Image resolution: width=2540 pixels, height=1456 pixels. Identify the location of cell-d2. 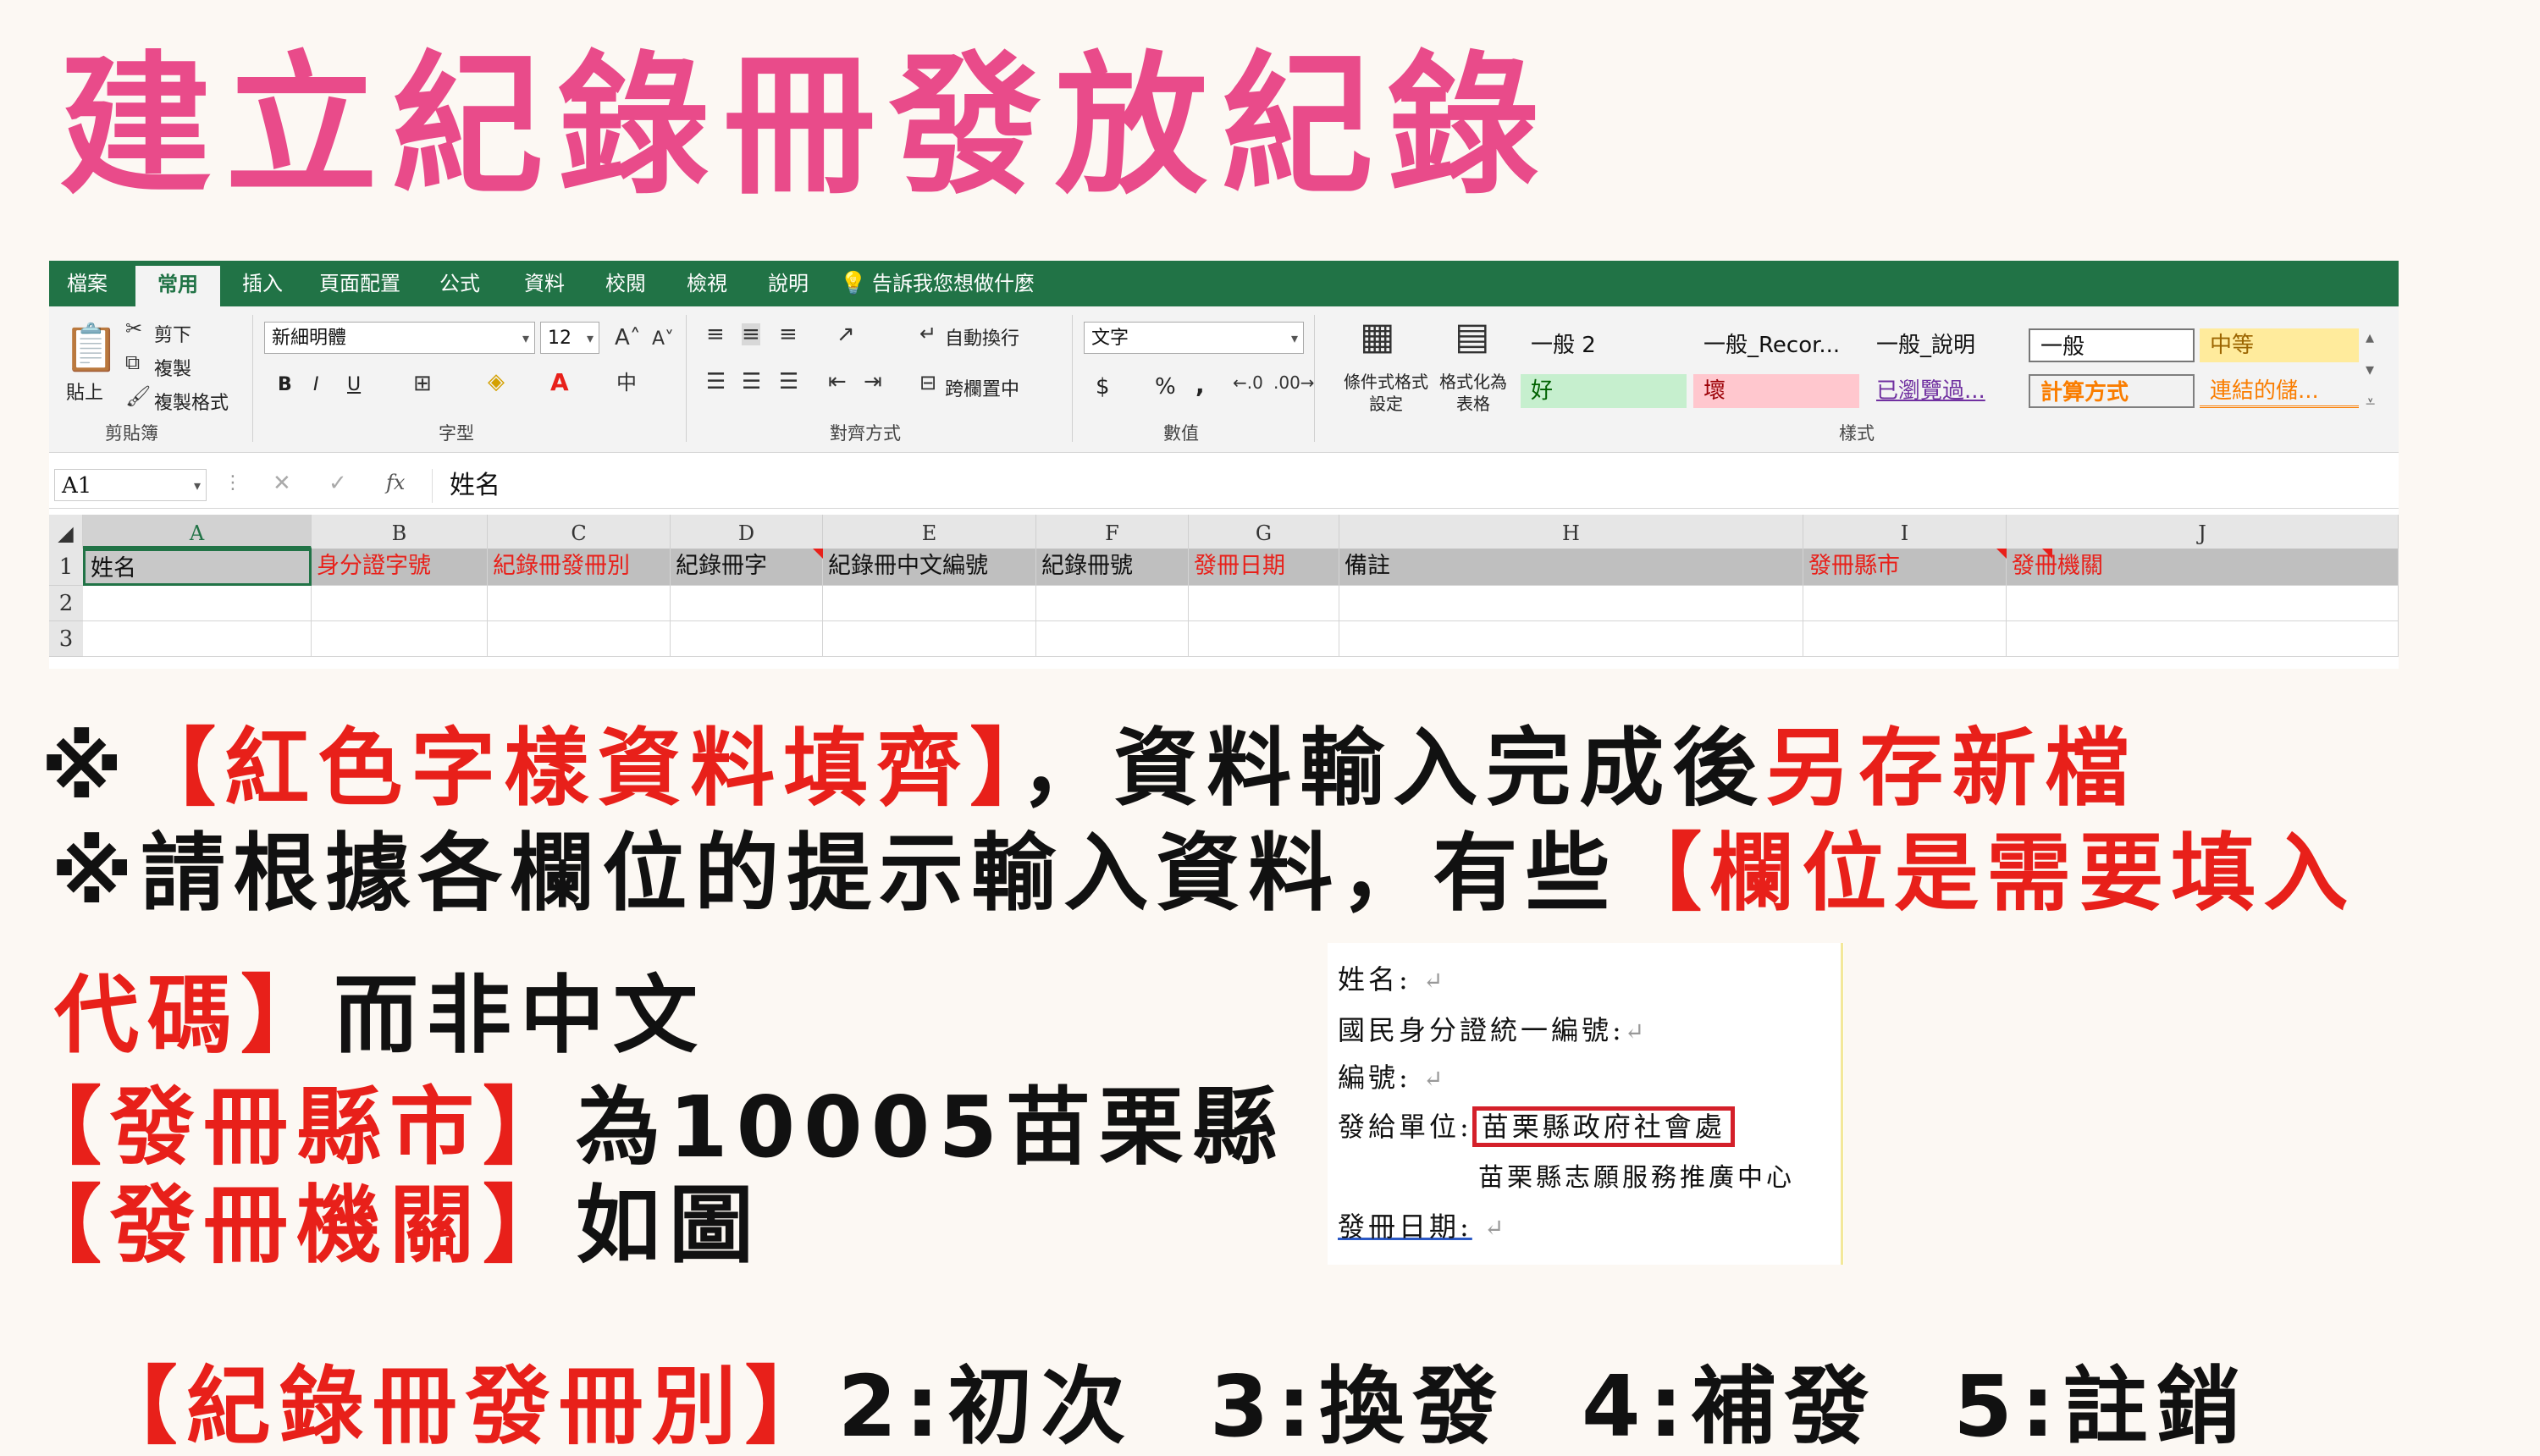
(747, 604).